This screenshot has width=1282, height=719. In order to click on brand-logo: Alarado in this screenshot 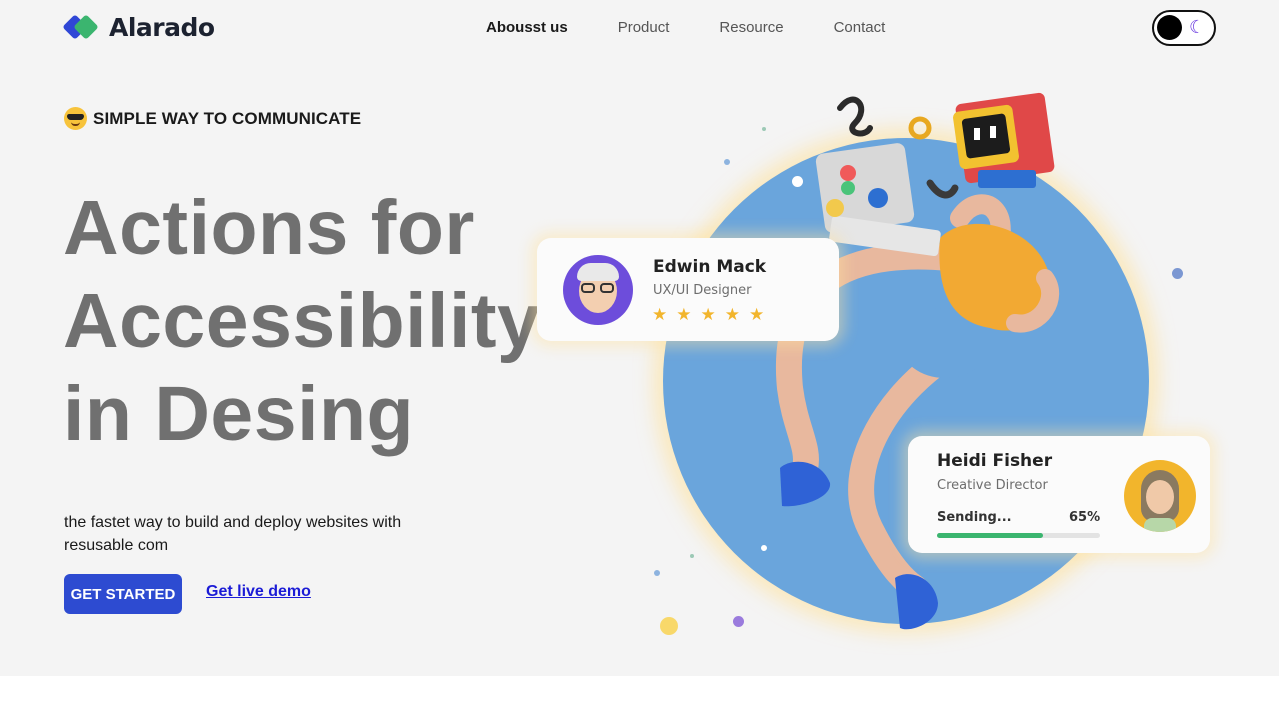, I will do `click(138, 27)`.